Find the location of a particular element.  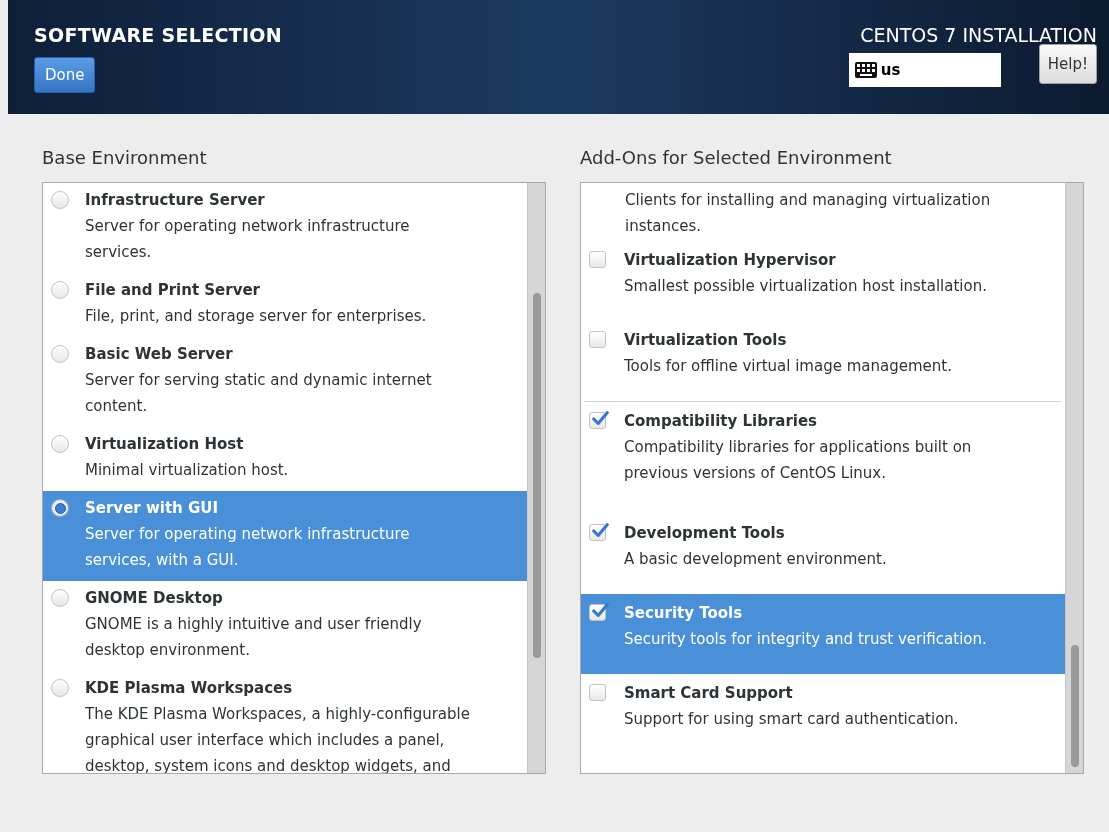

addon-option: Smart Card Support Support for using smart card authentication. is located at coordinates (823, 714).